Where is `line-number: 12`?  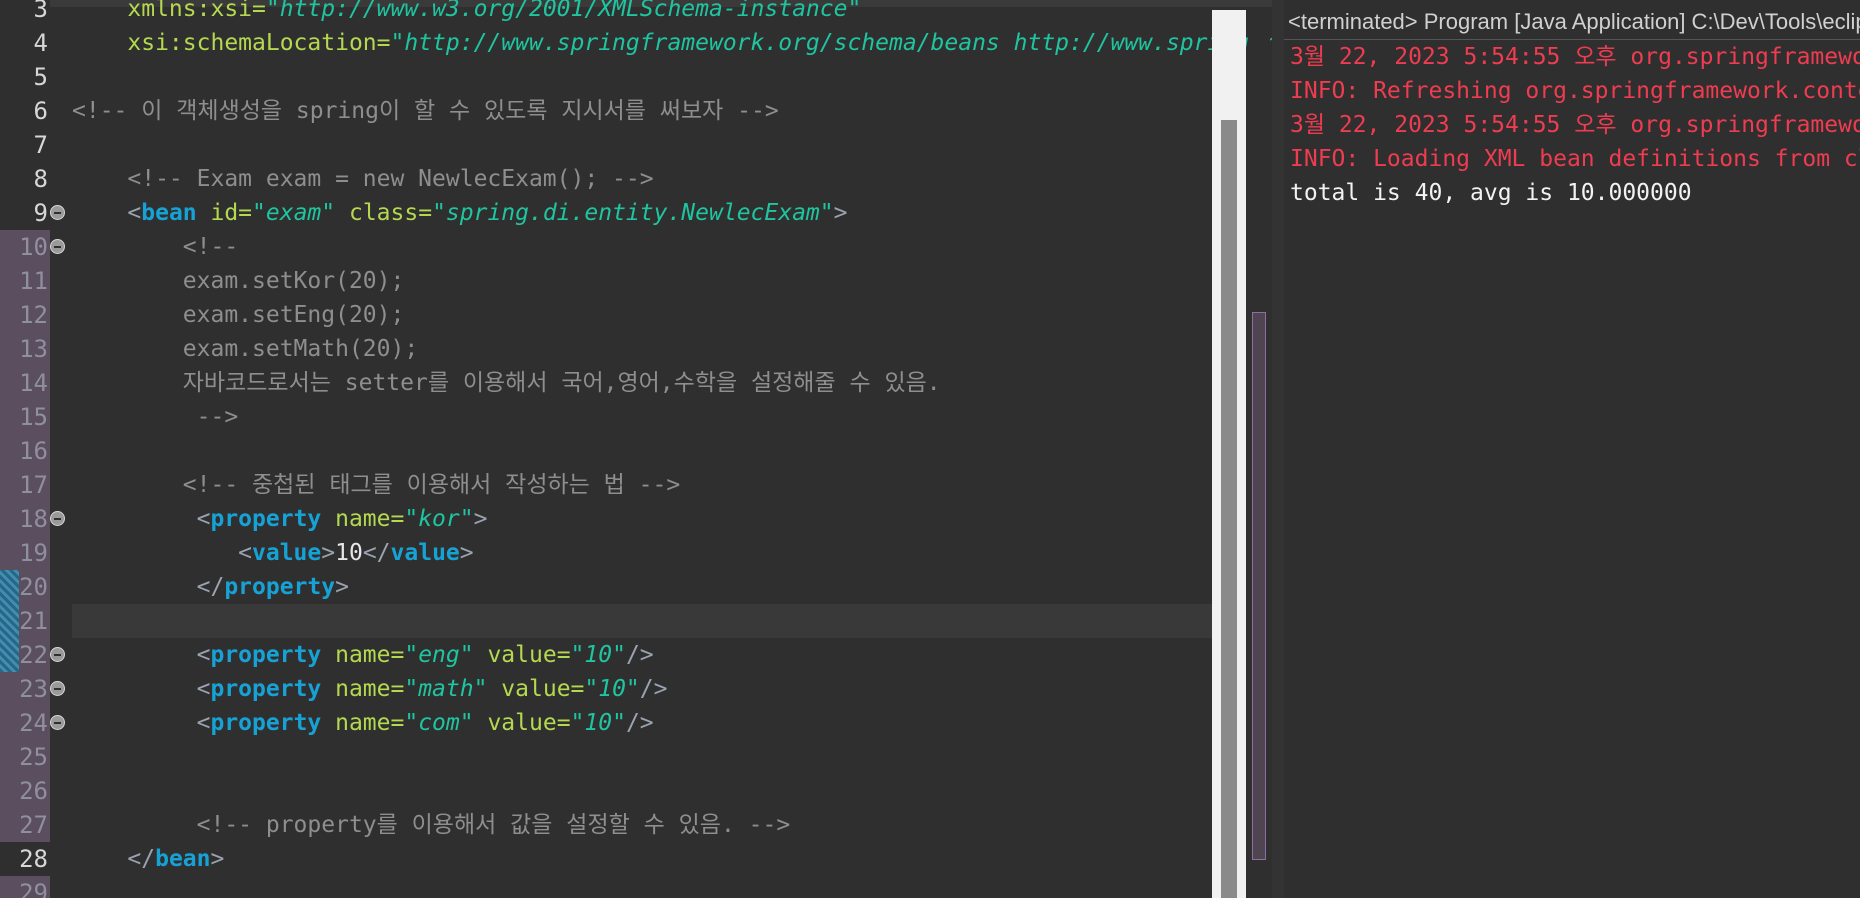
line-number: 12 is located at coordinates (25, 315).